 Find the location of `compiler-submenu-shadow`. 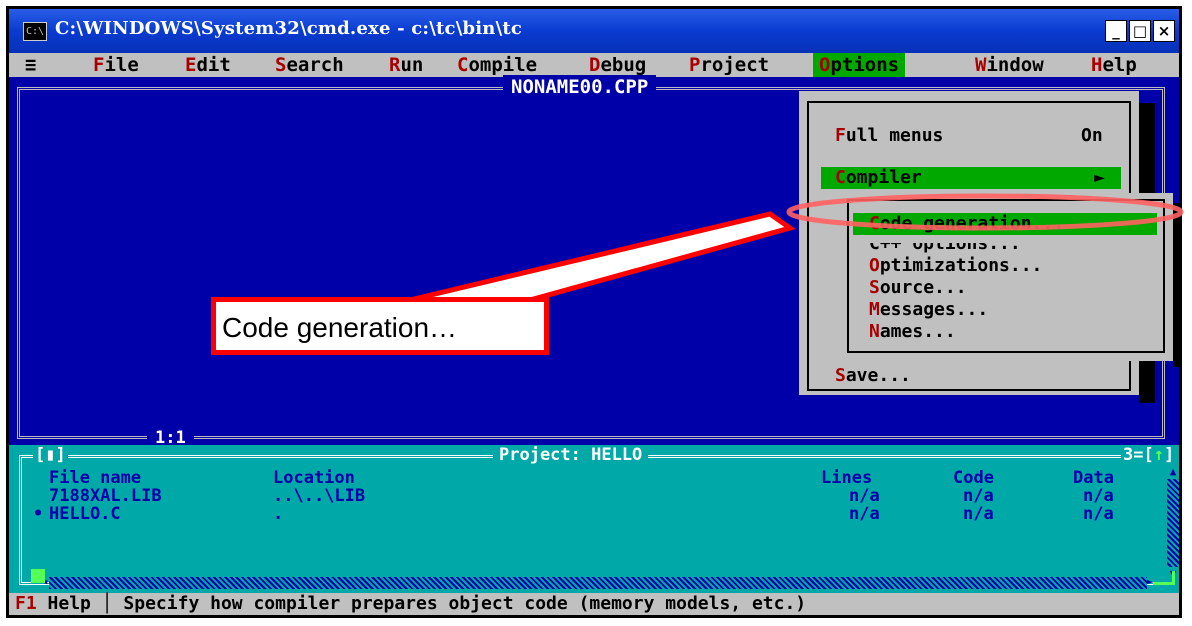

compiler-submenu-shadow is located at coordinates (1176, 285).